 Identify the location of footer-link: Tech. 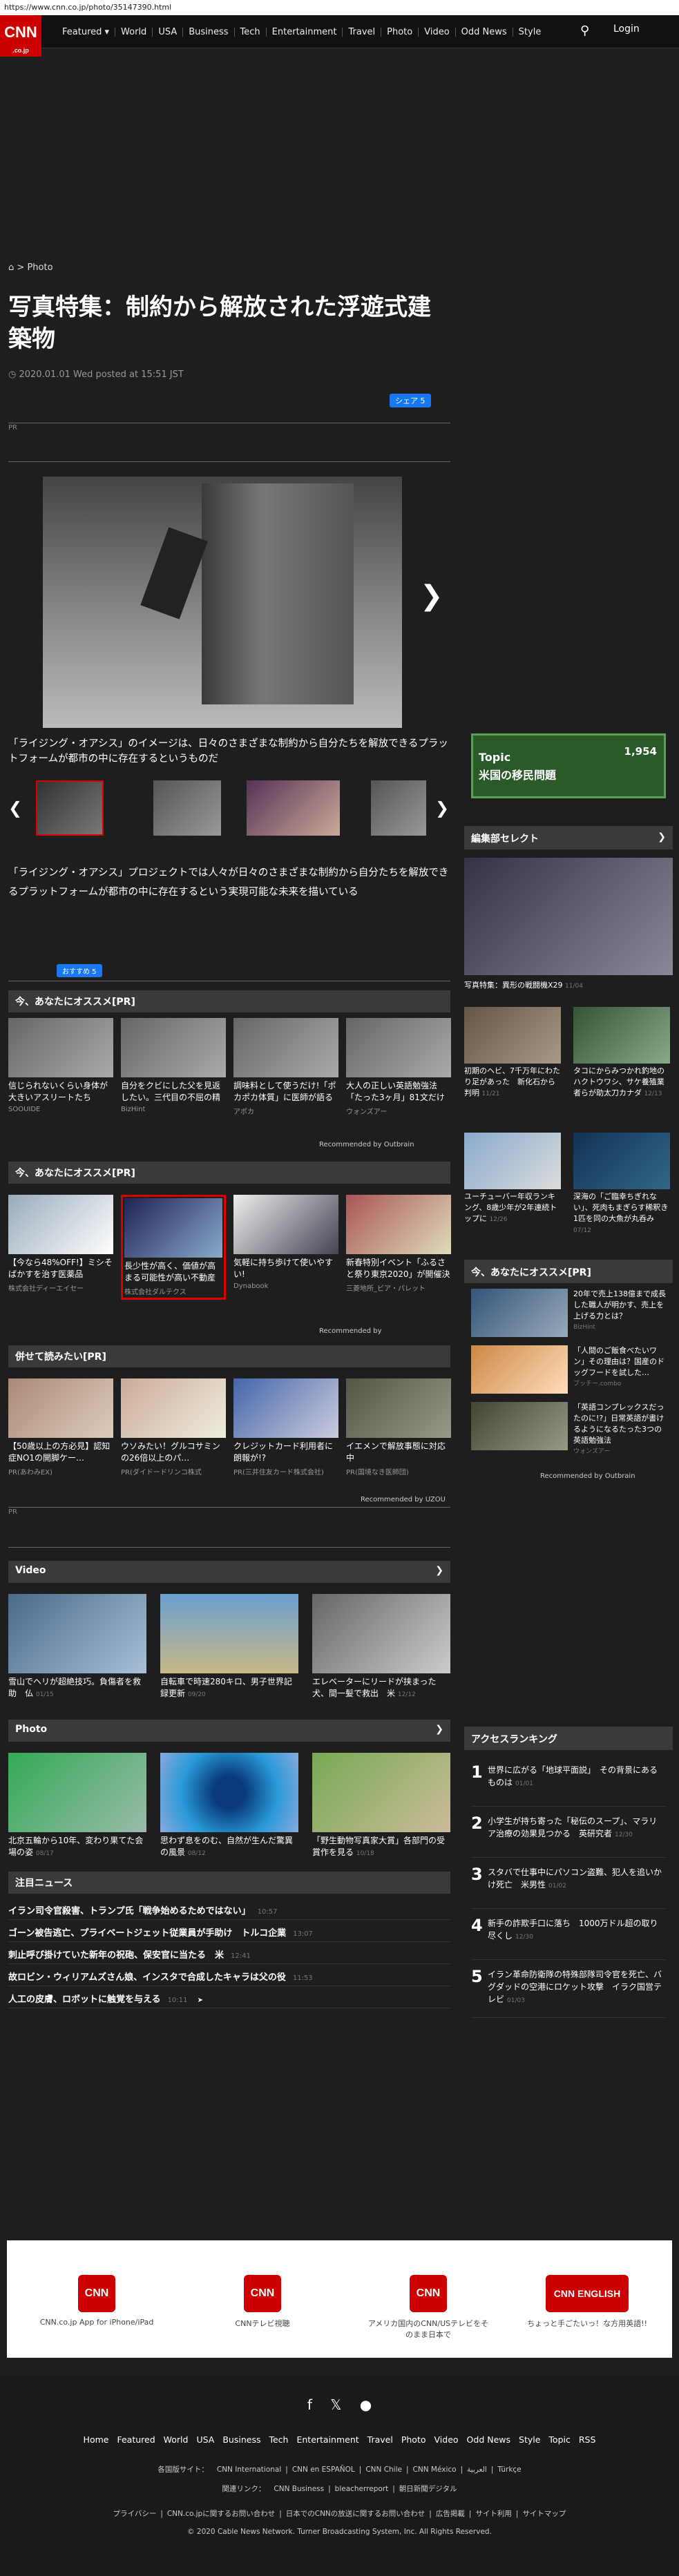
(278, 2439).